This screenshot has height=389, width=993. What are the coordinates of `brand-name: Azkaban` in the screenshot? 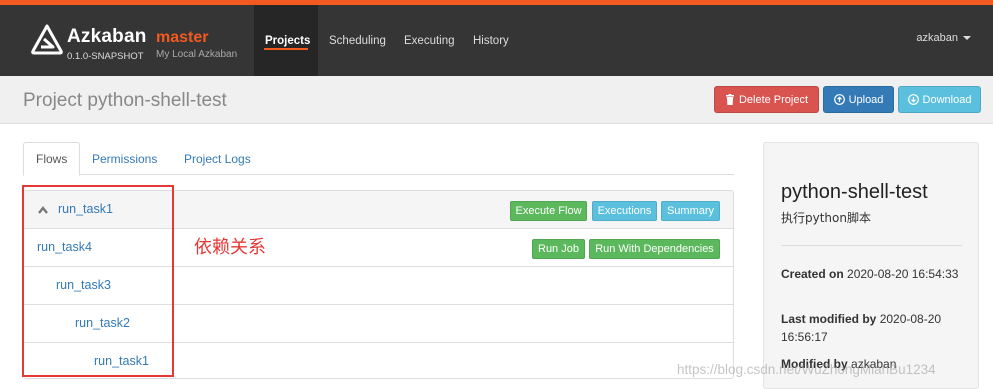 It's located at (107, 37).